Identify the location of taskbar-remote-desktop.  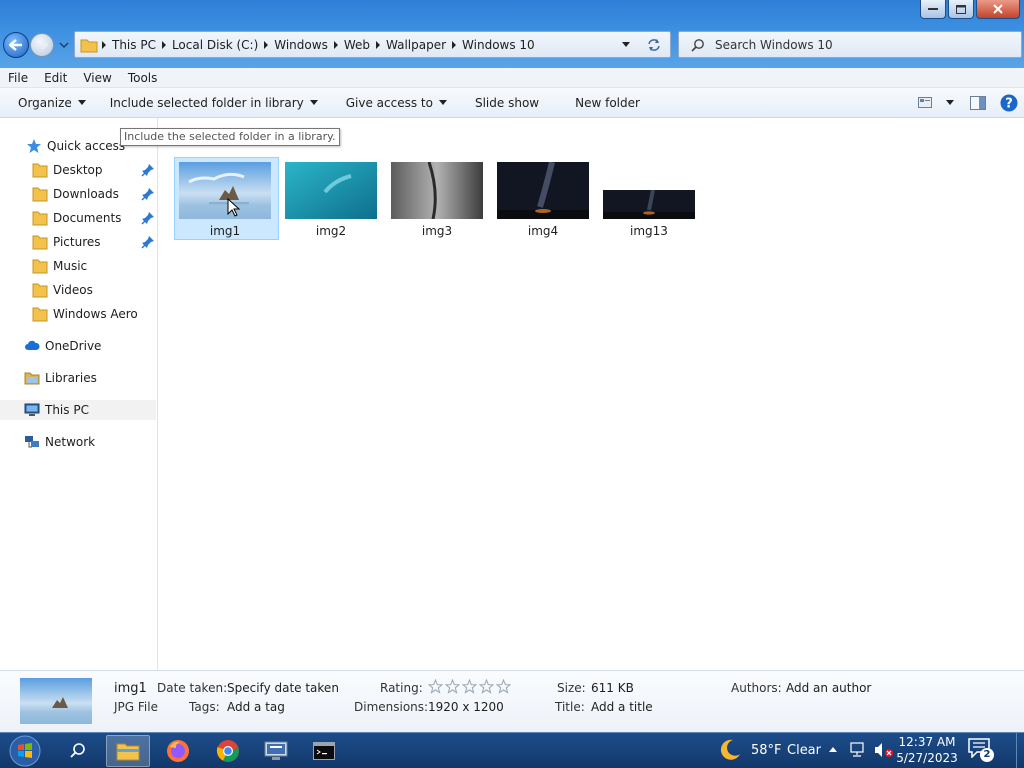
(276, 751).